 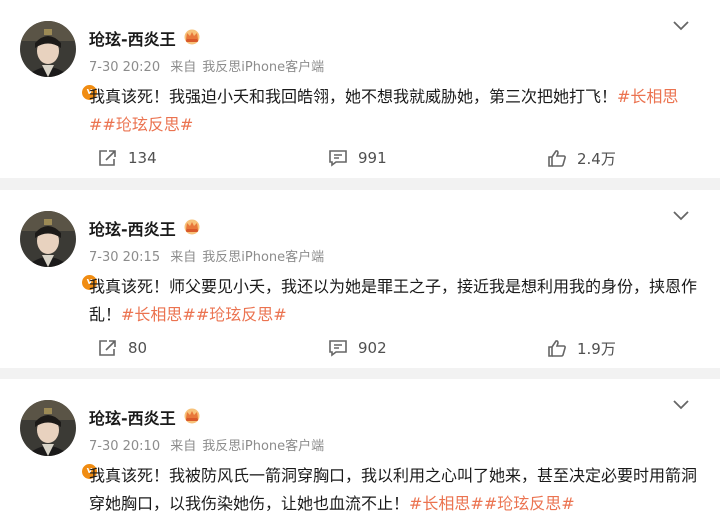 I want to click on post-time: 7-30 20:15, so click(x=124, y=257).